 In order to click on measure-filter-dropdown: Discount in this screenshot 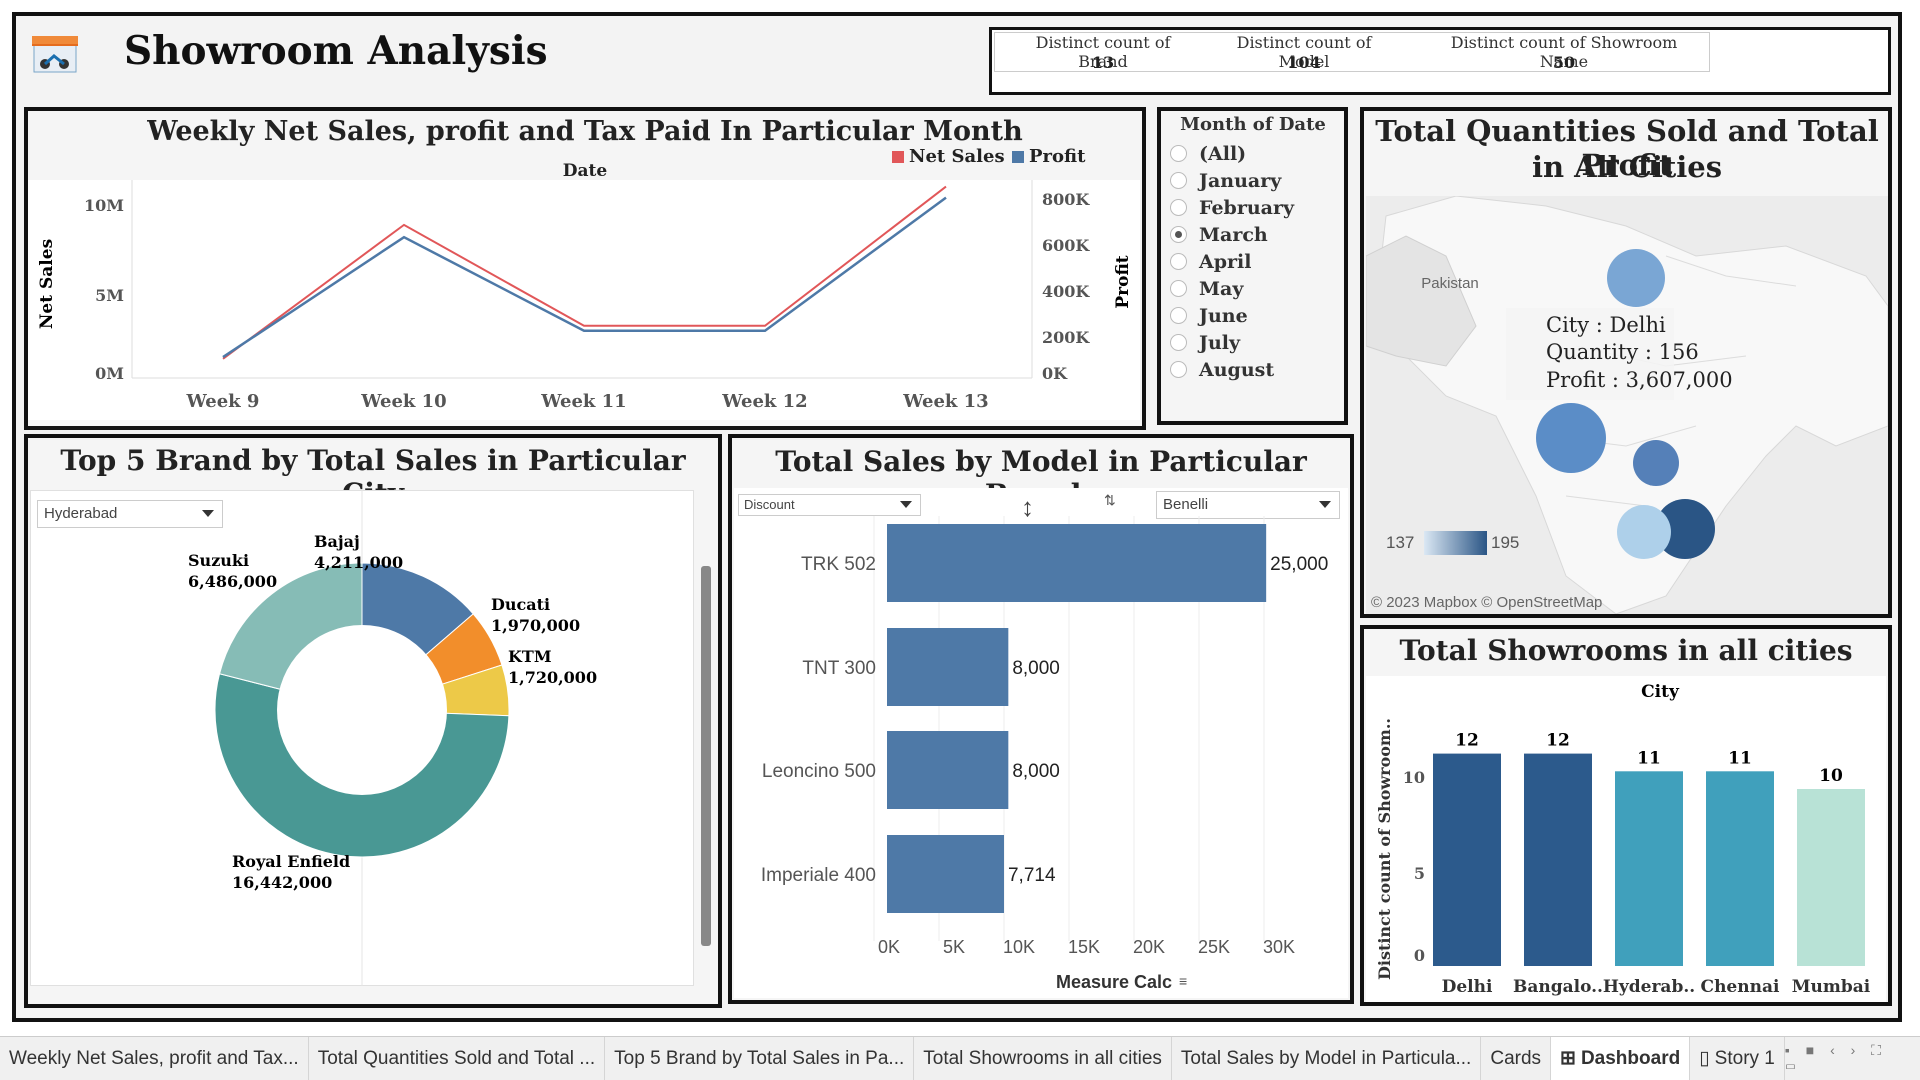, I will do `click(829, 505)`.